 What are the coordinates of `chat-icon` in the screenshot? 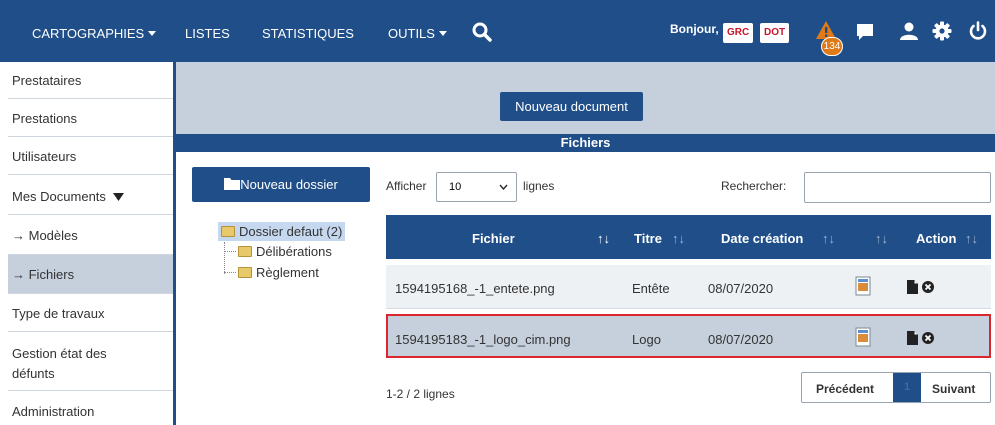 It's located at (865, 32).